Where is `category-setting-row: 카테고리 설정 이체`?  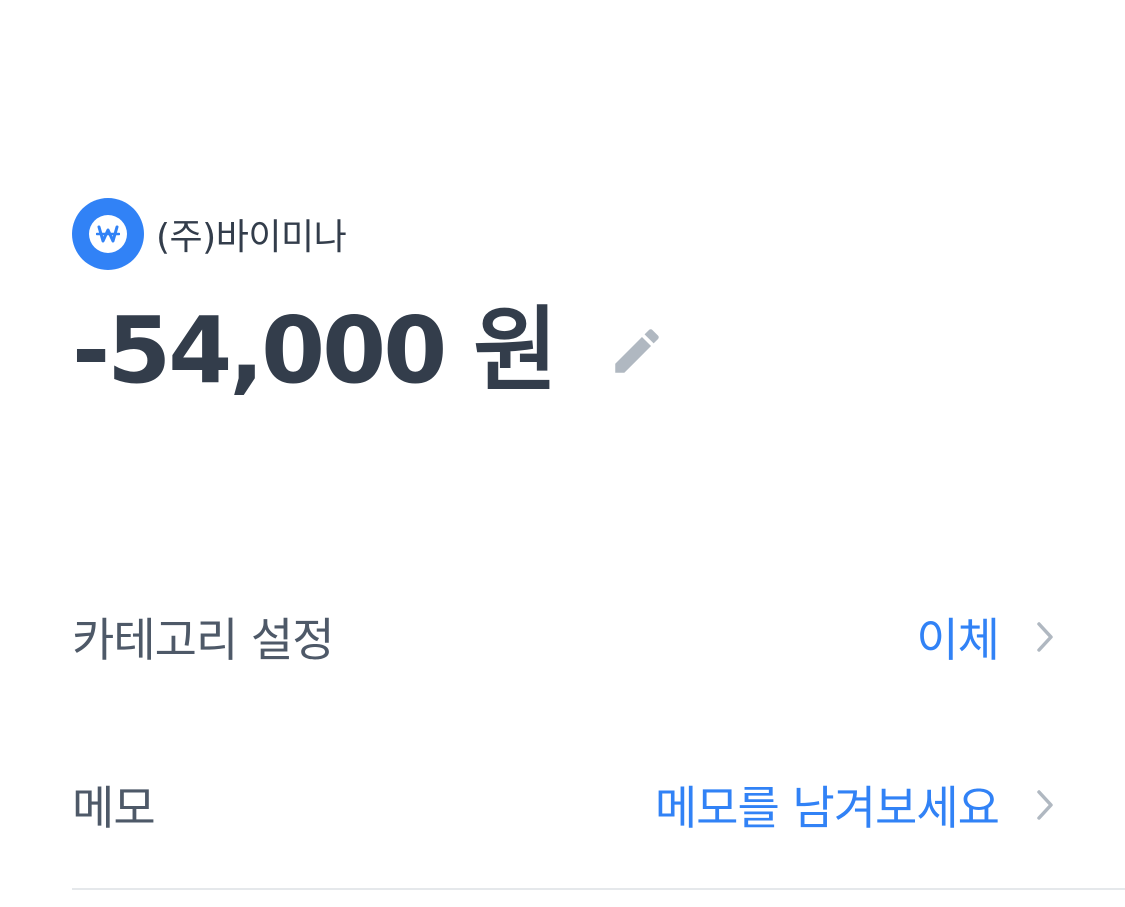 category-setting-row: 카테고리 설정 이체 is located at coordinates (564, 637).